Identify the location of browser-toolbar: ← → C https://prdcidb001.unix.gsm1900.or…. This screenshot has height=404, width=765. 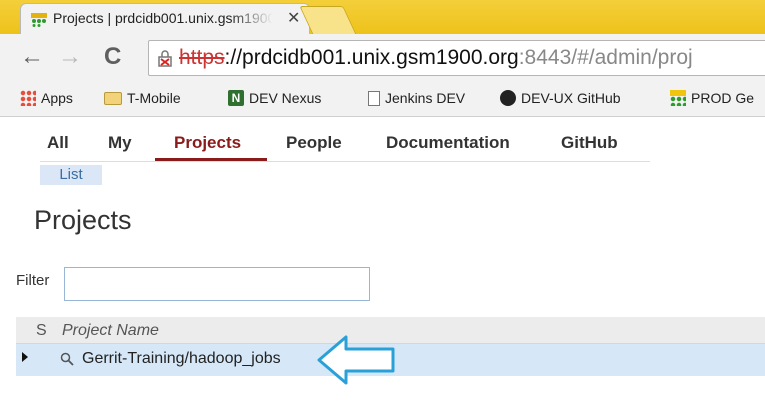
(382, 58).